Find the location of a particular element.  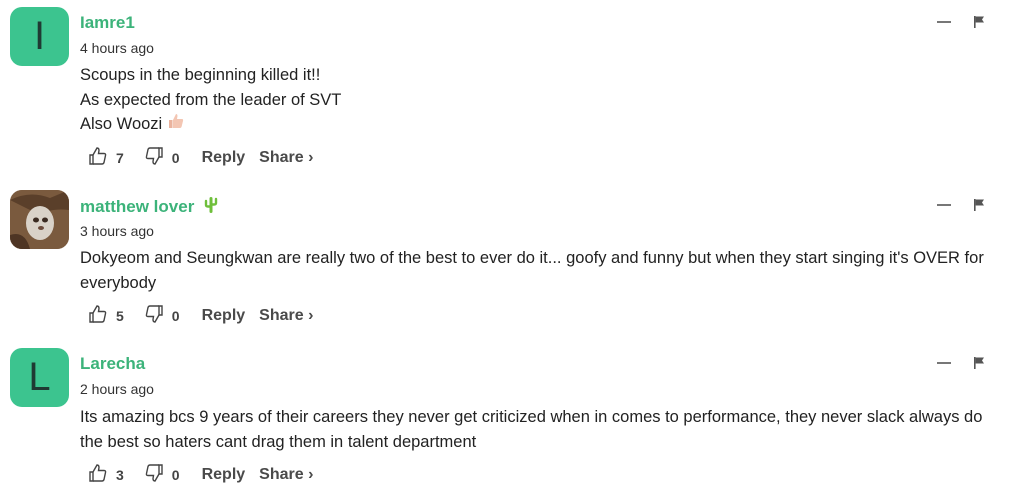

like-button: 7 is located at coordinates (106, 158).